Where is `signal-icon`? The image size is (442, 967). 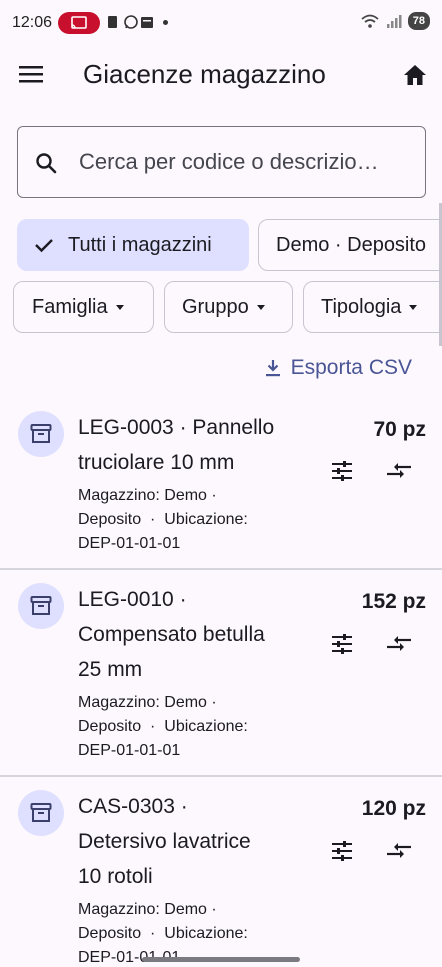 signal-icon is located at coordinates (394, 21).